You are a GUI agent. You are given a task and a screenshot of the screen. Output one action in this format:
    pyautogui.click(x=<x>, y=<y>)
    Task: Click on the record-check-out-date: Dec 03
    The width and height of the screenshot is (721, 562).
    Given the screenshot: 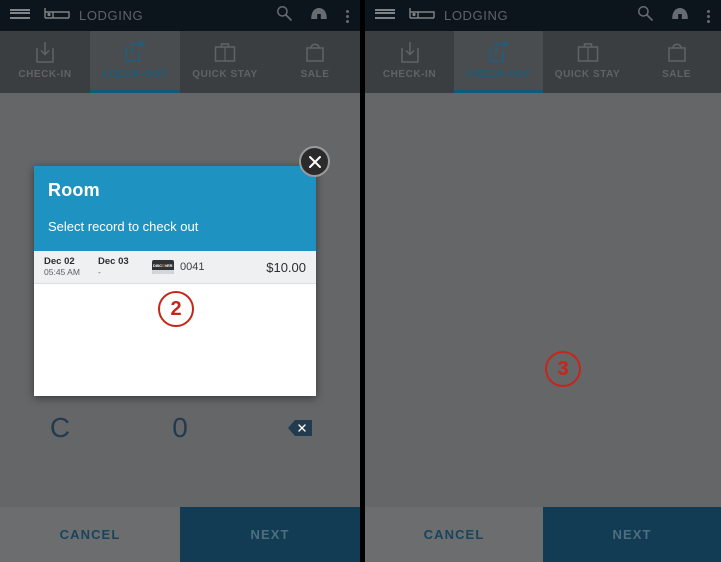 What is the action you would take?
    pyautogui.click(x=113, y=261)
    